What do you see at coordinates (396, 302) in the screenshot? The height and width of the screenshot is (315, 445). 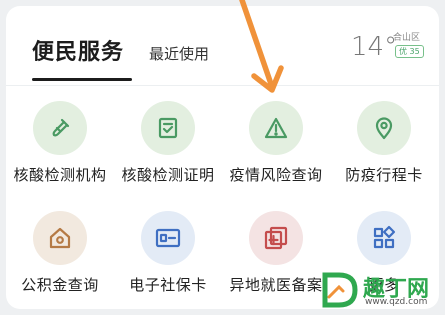 I see `watermark-url: www.qzd.com` at bounding box center [396, 302].